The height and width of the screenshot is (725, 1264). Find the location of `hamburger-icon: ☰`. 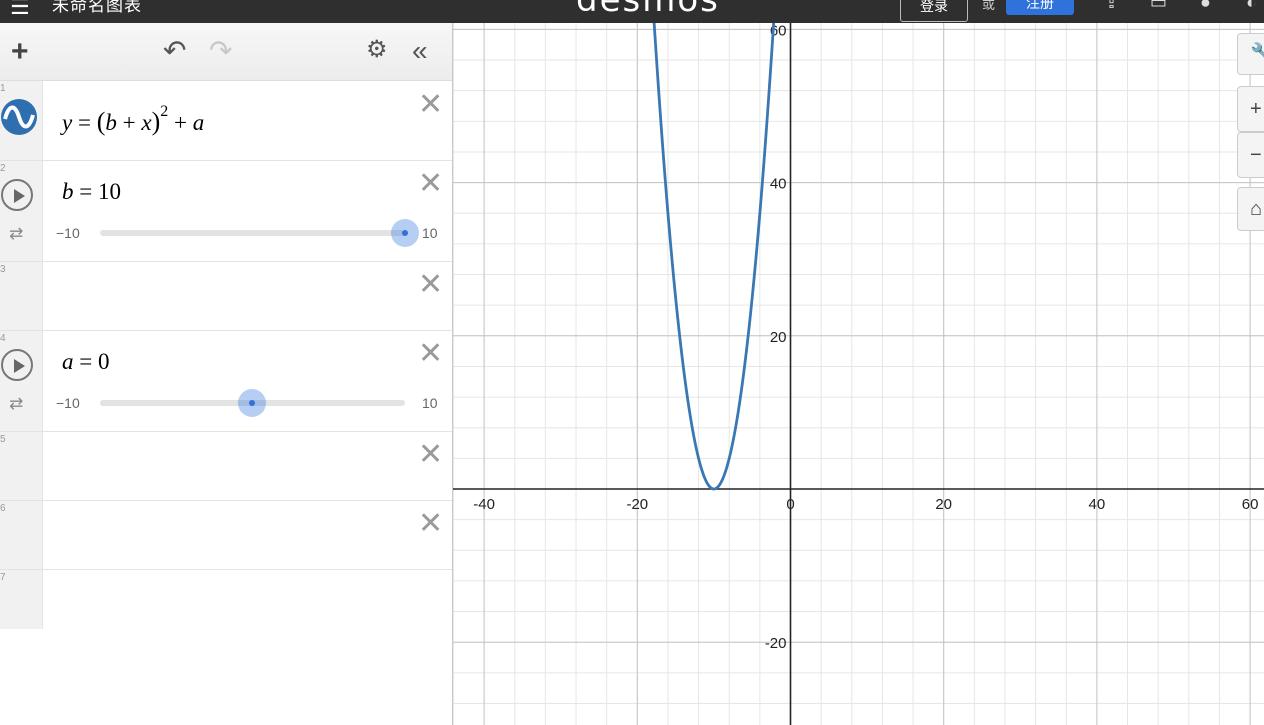

hamburger-icon: ☰ is located at coordinates (20, 10).